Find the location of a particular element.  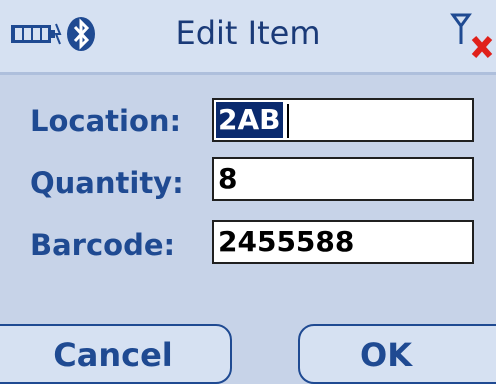

location-field: 2AB is located at coordinates (343, 120).